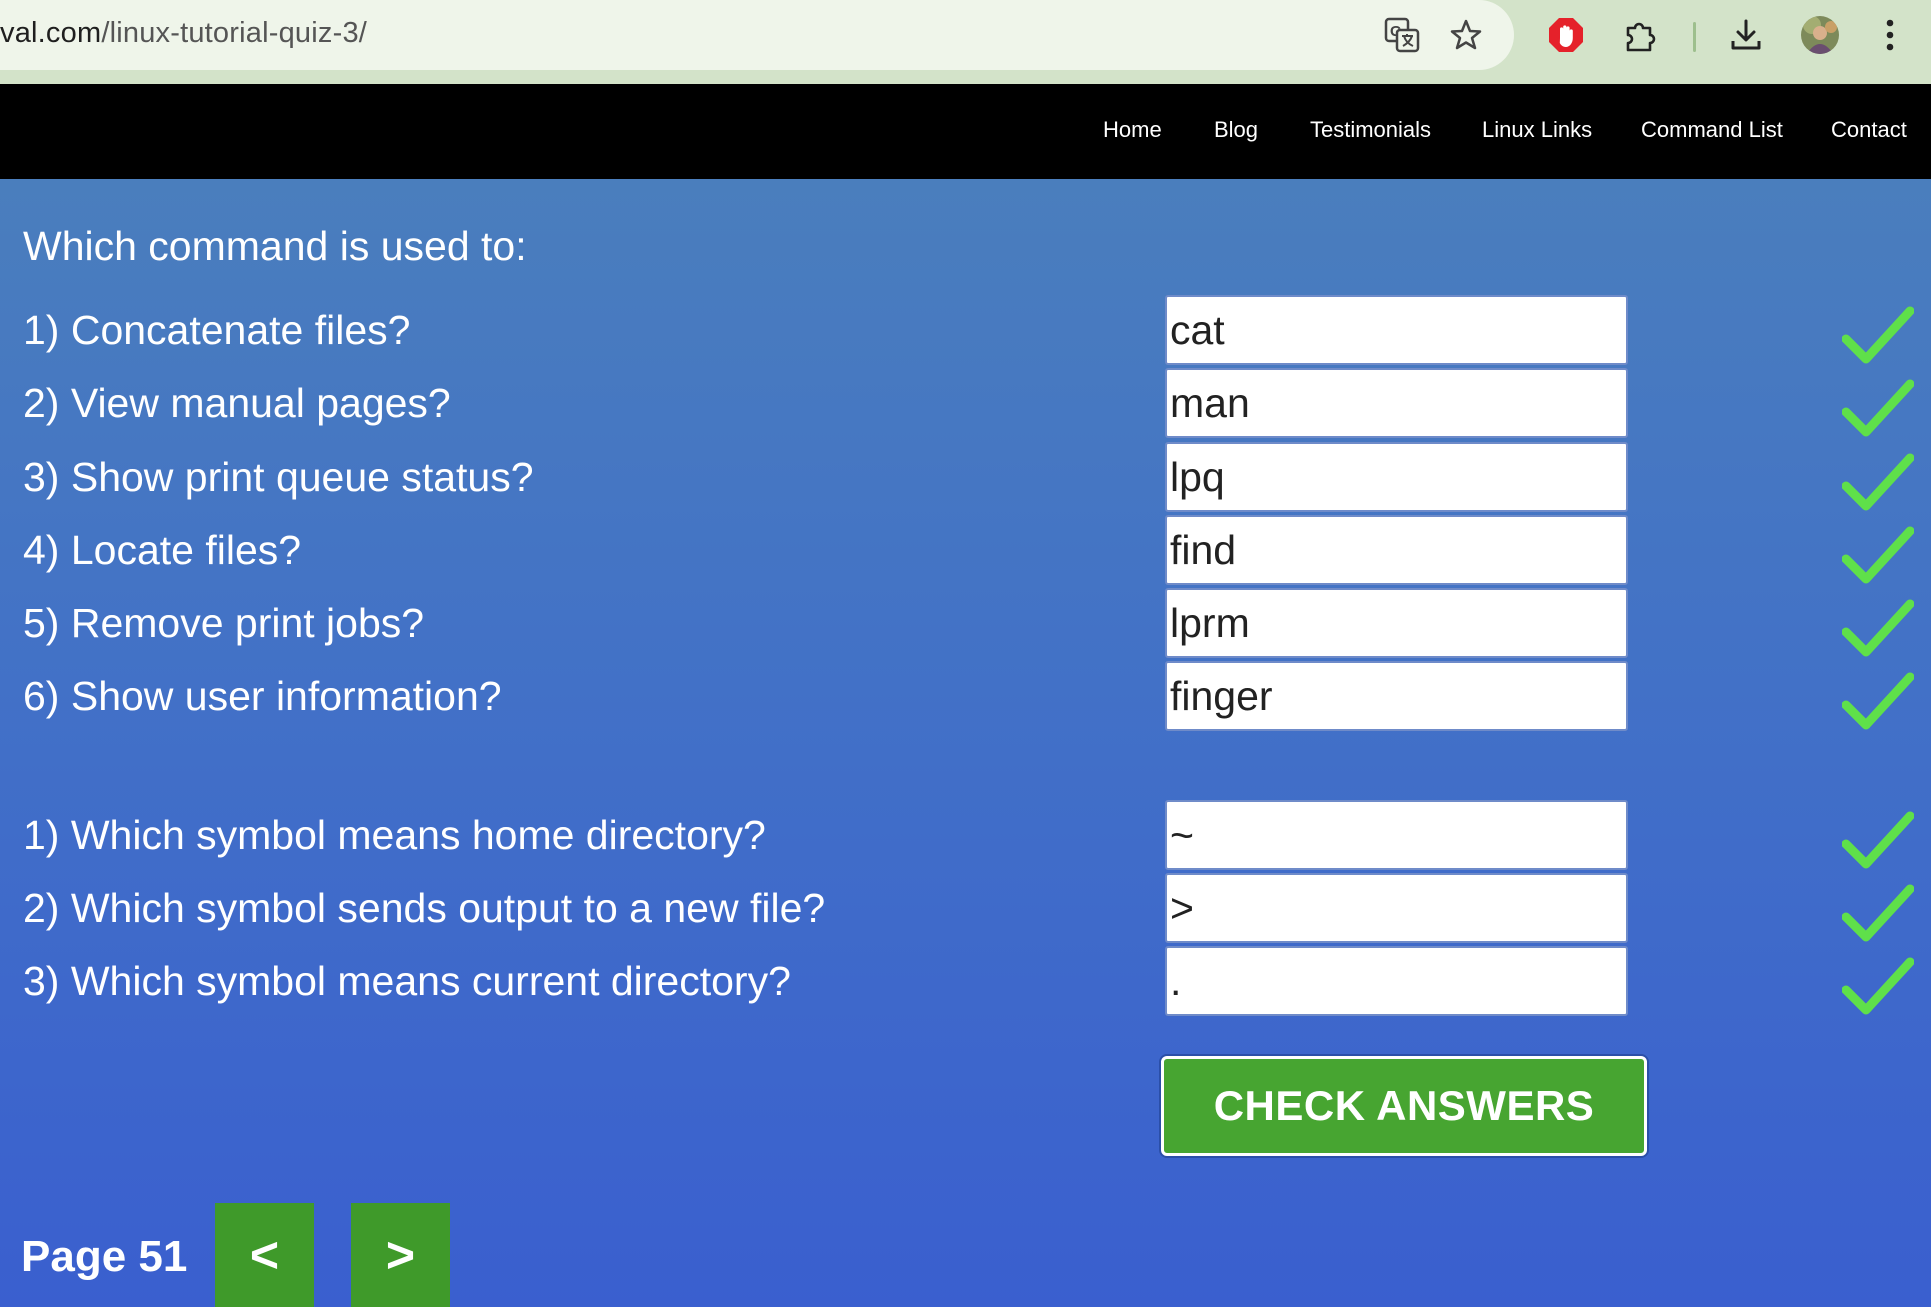 This screenshot has height=1307, width=1931. What do you see at coordinates (264, 1255) in the screenshot?
I see `prev-page-button: <` at bounding box center [264, 1255].